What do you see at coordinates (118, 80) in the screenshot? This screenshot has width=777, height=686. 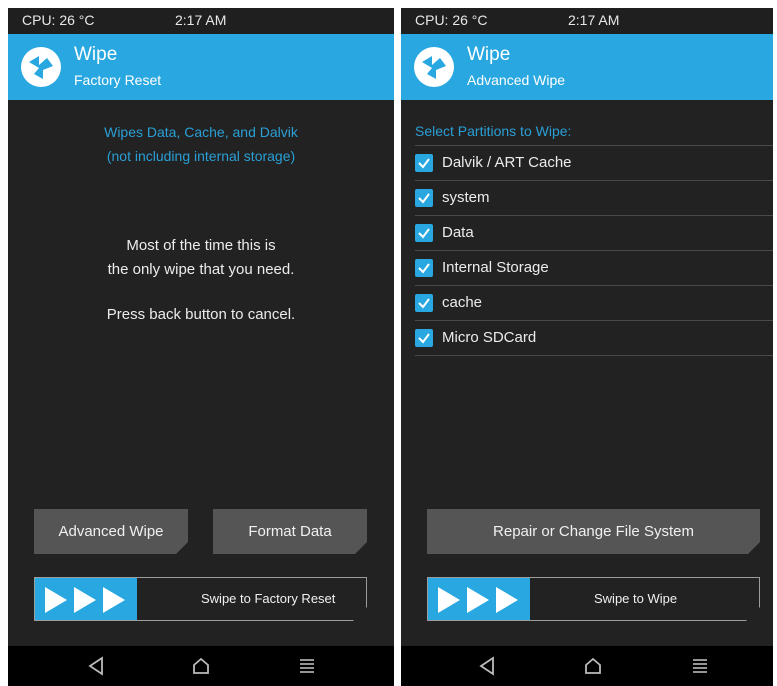 I see `page-subtitle: Factory Reset` at bounding box center [118, 80].